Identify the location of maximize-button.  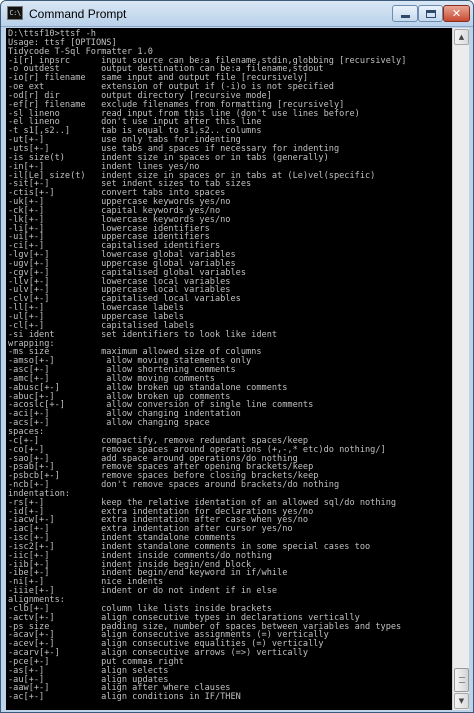
(430, 13).